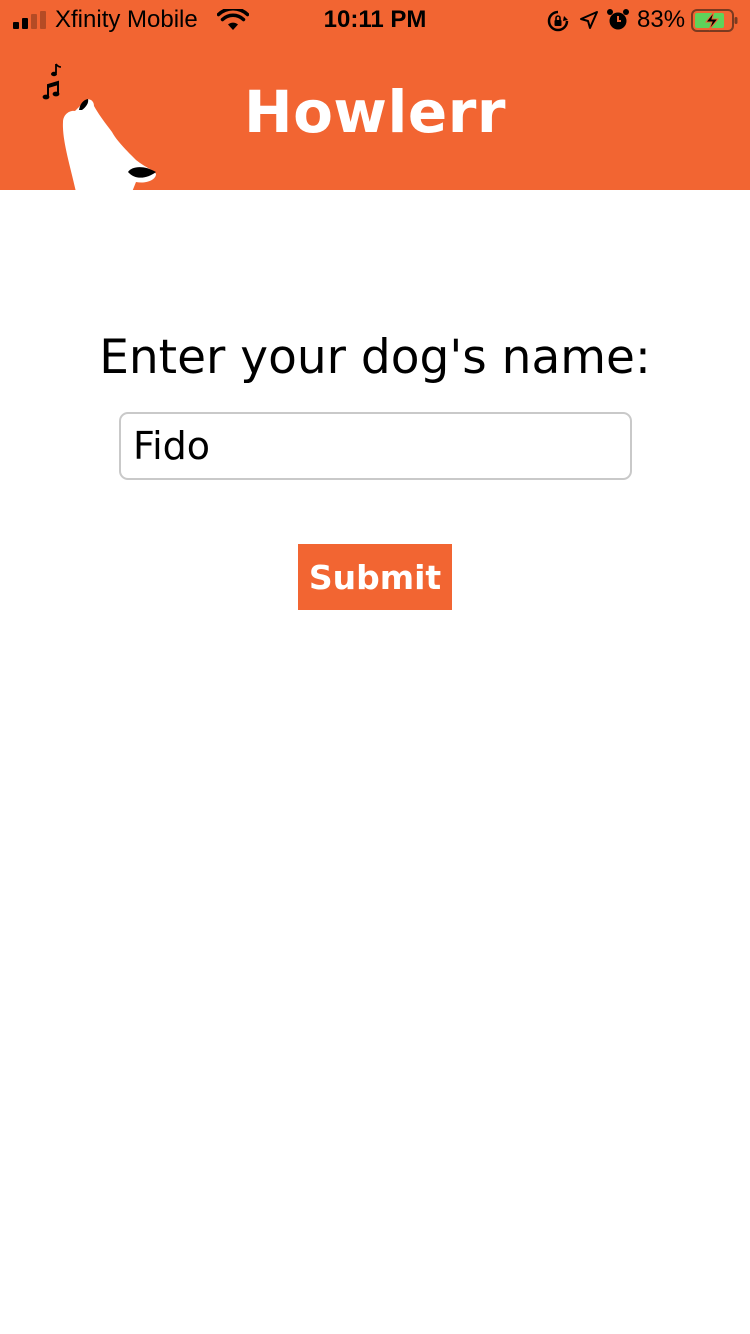  I want to click on submit-button: Submit, so click(375, 577).